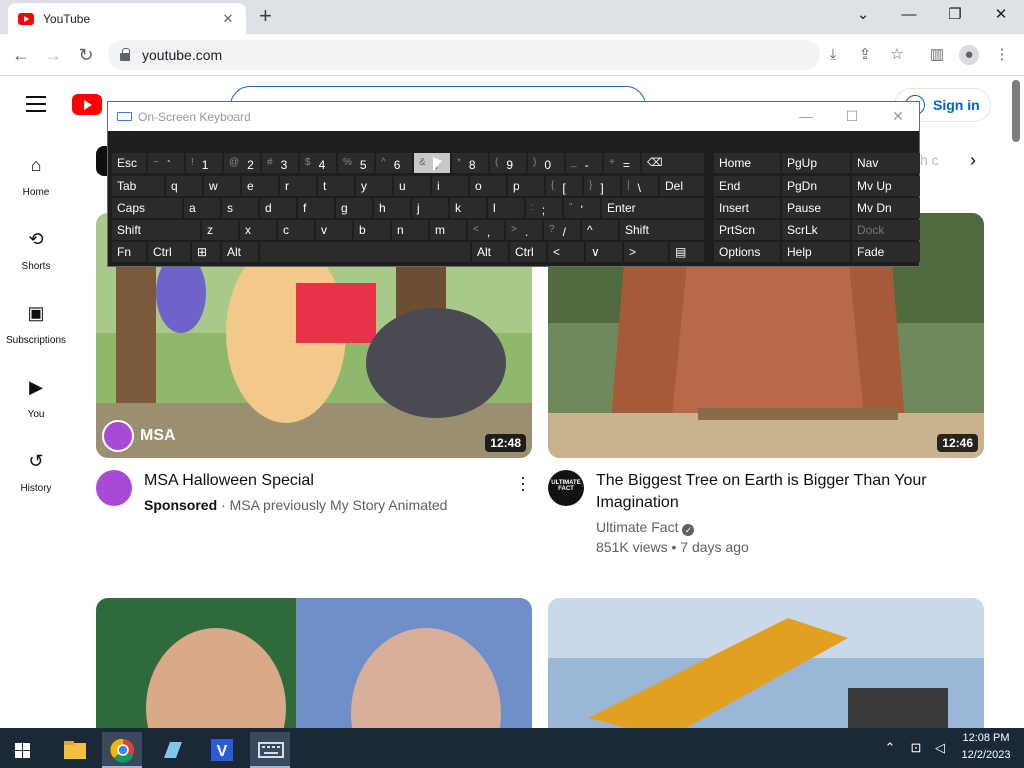  I want to click on guide-item-you: ▶ You, so click(36, 399).